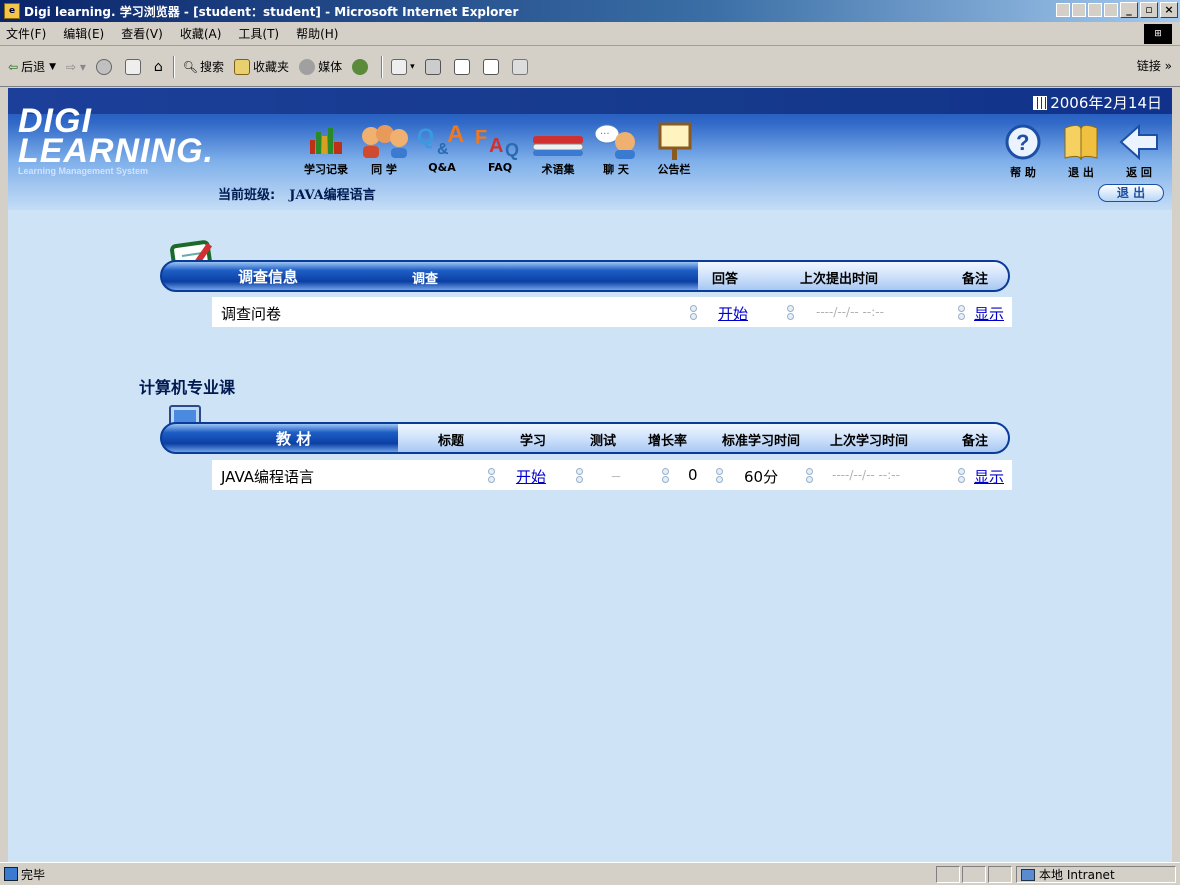  What do you see at coordinates (247, 195) in the screenshot?
I see `class-label: 当前班级:` at bounding box center [247, 195].